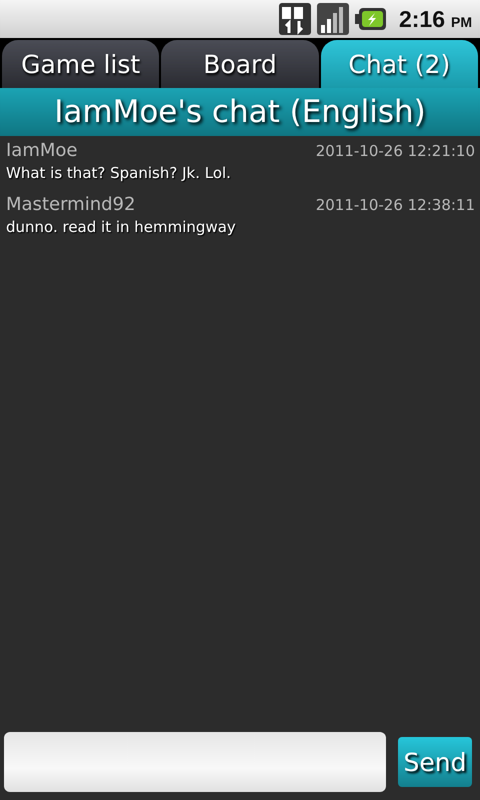  Describe the element at coordinates (395, 151) in the screenshot. I see `message-time: 2011-10-26 12:21:10` at that location.